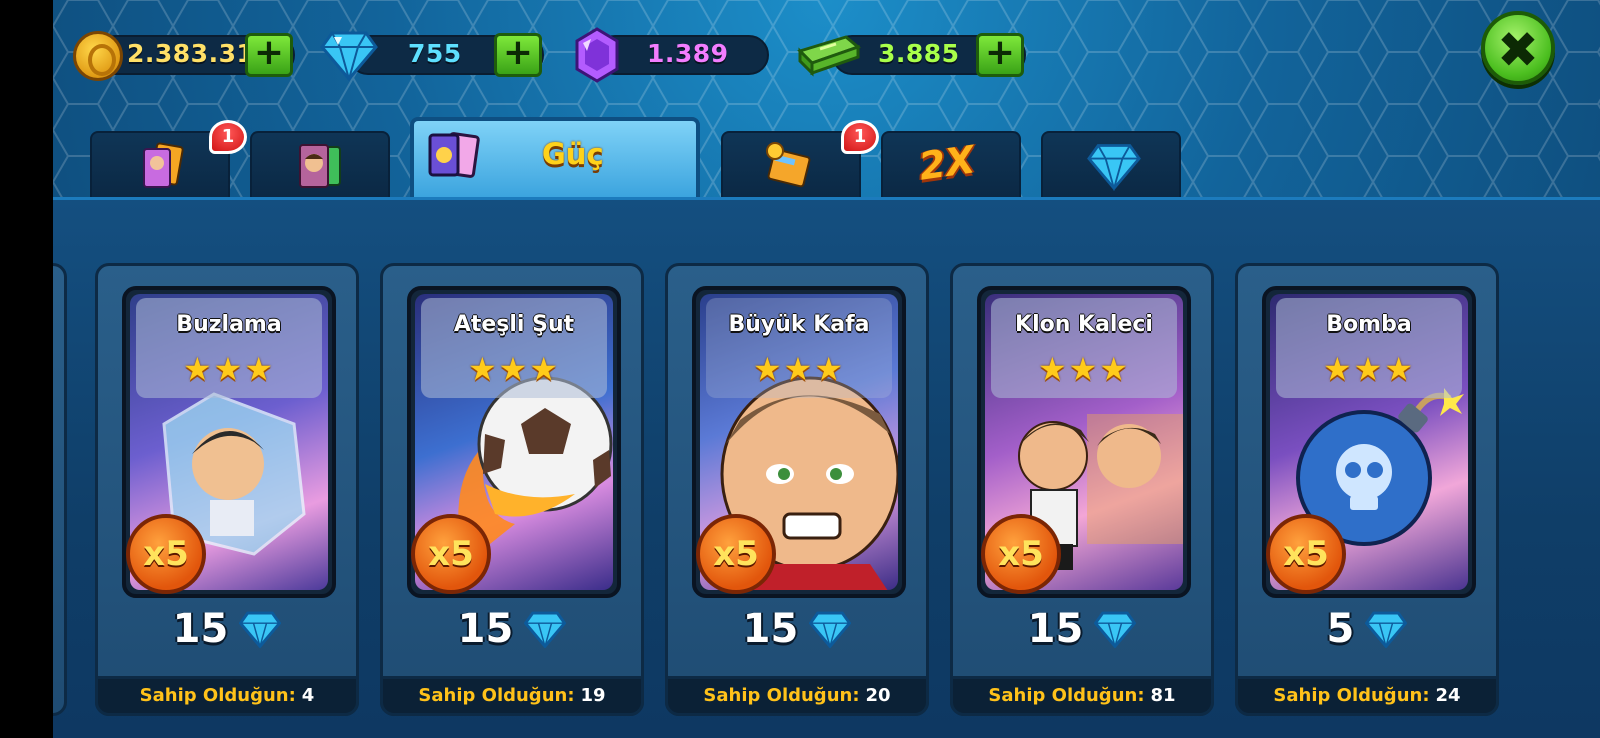 The image size is (1600, 738). What do you see at coordinates (799, 348) in the screenshot?
I see `card-header: Büyük Kafa ★★★` at bounding box center [799, 348].